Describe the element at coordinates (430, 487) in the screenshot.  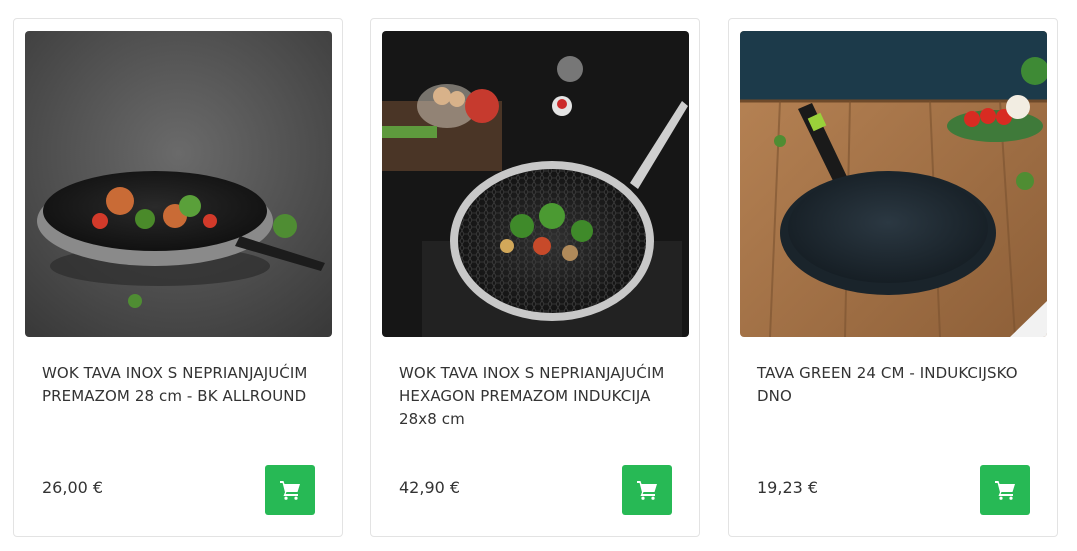
I see `product-price: 42,90 €` at that location.